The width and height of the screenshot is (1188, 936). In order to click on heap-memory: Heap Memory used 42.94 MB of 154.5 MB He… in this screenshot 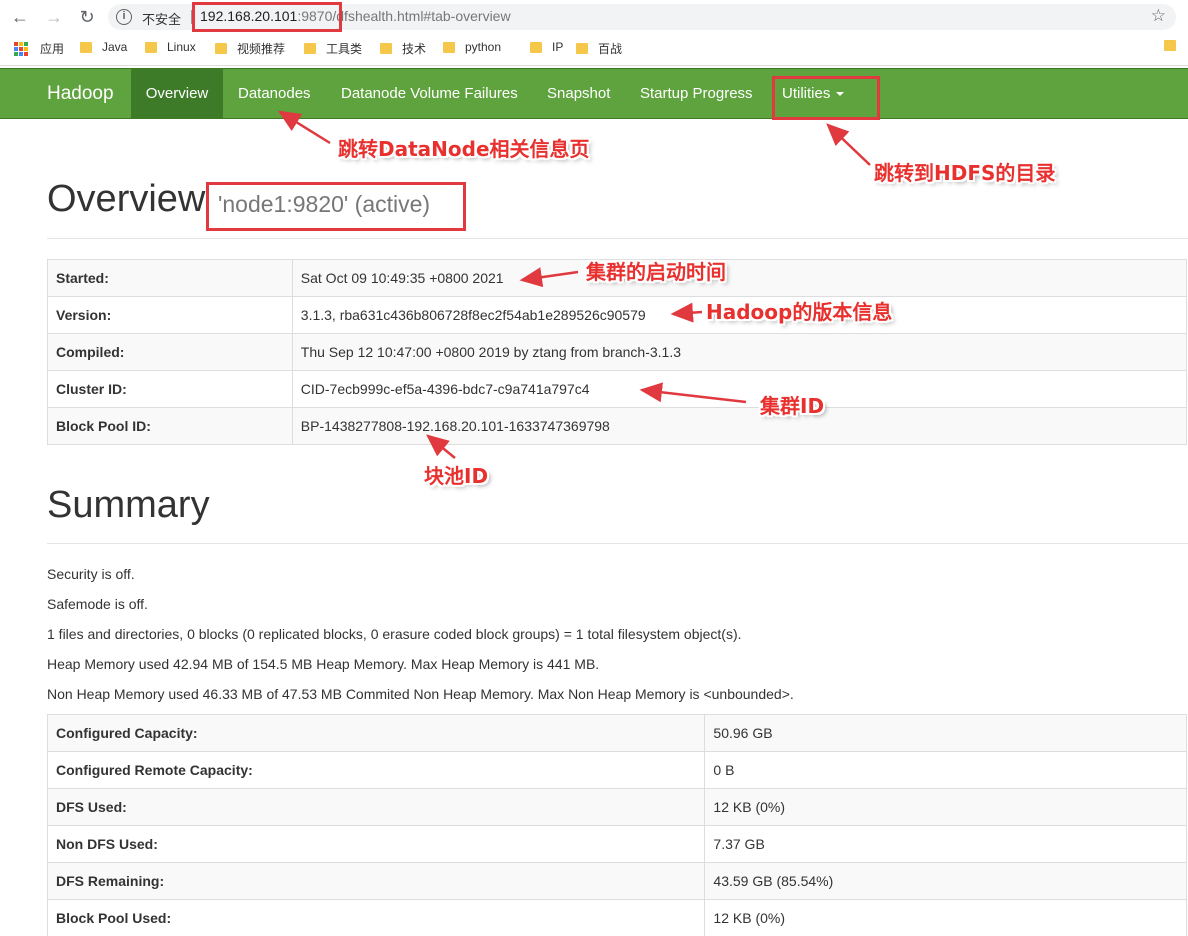, I will do `click(323, 664)`.